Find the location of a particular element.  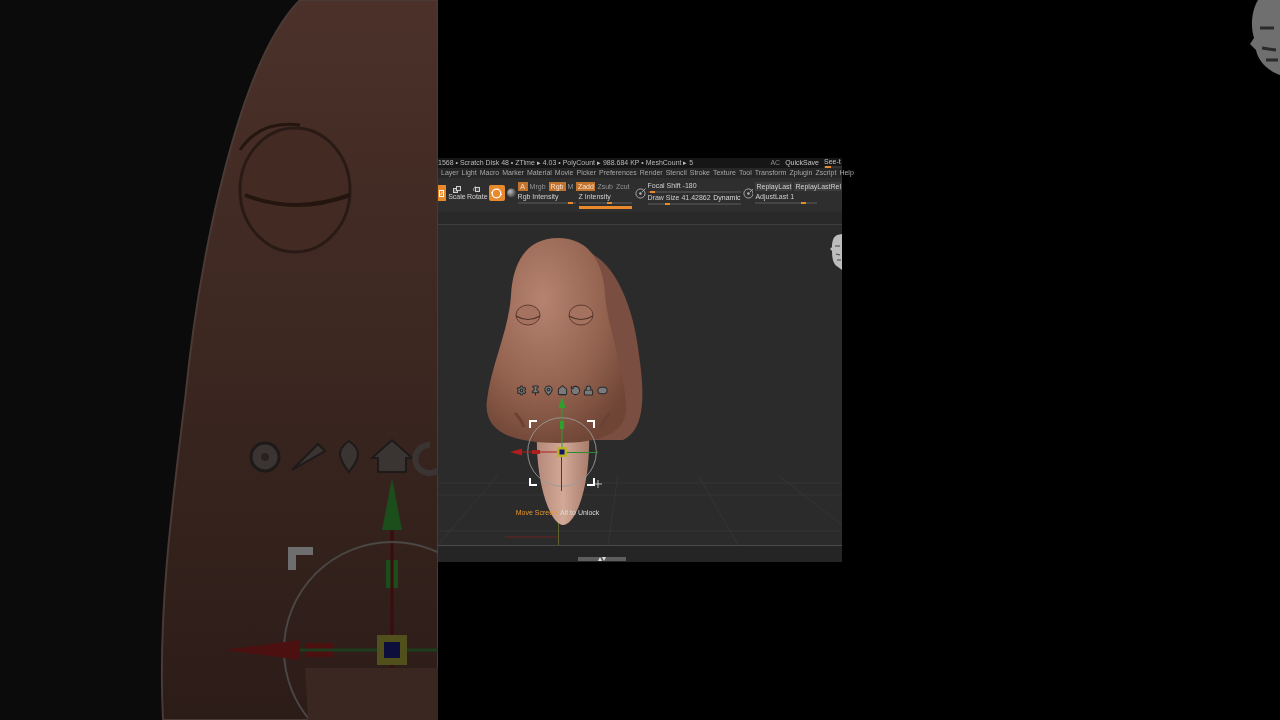

pin-icon is located at coordinates (535, 390).